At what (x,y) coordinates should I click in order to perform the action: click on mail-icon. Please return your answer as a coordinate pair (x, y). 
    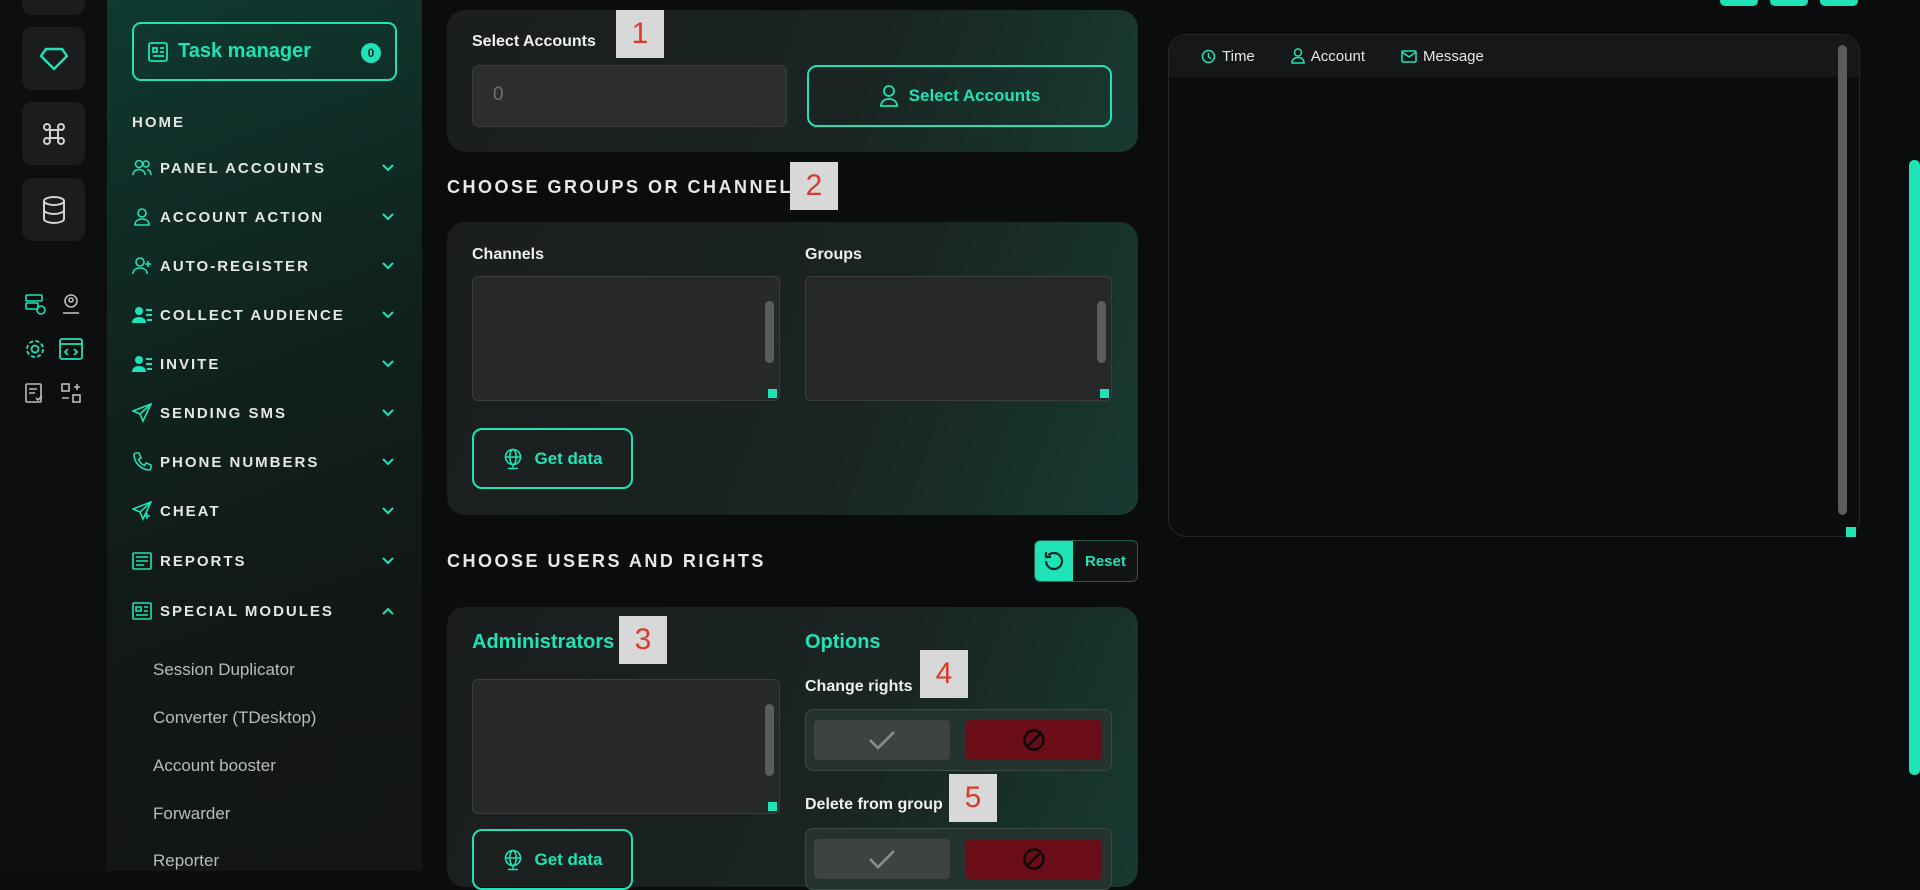
    Looking at the image, I should click on (1409, 56).